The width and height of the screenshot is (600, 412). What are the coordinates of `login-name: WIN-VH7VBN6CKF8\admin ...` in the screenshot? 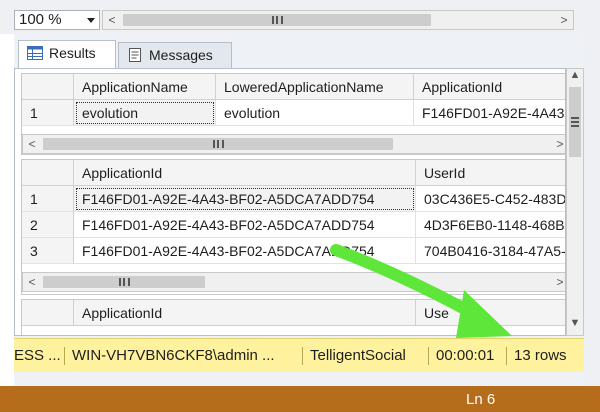 It's located at (173, 355).